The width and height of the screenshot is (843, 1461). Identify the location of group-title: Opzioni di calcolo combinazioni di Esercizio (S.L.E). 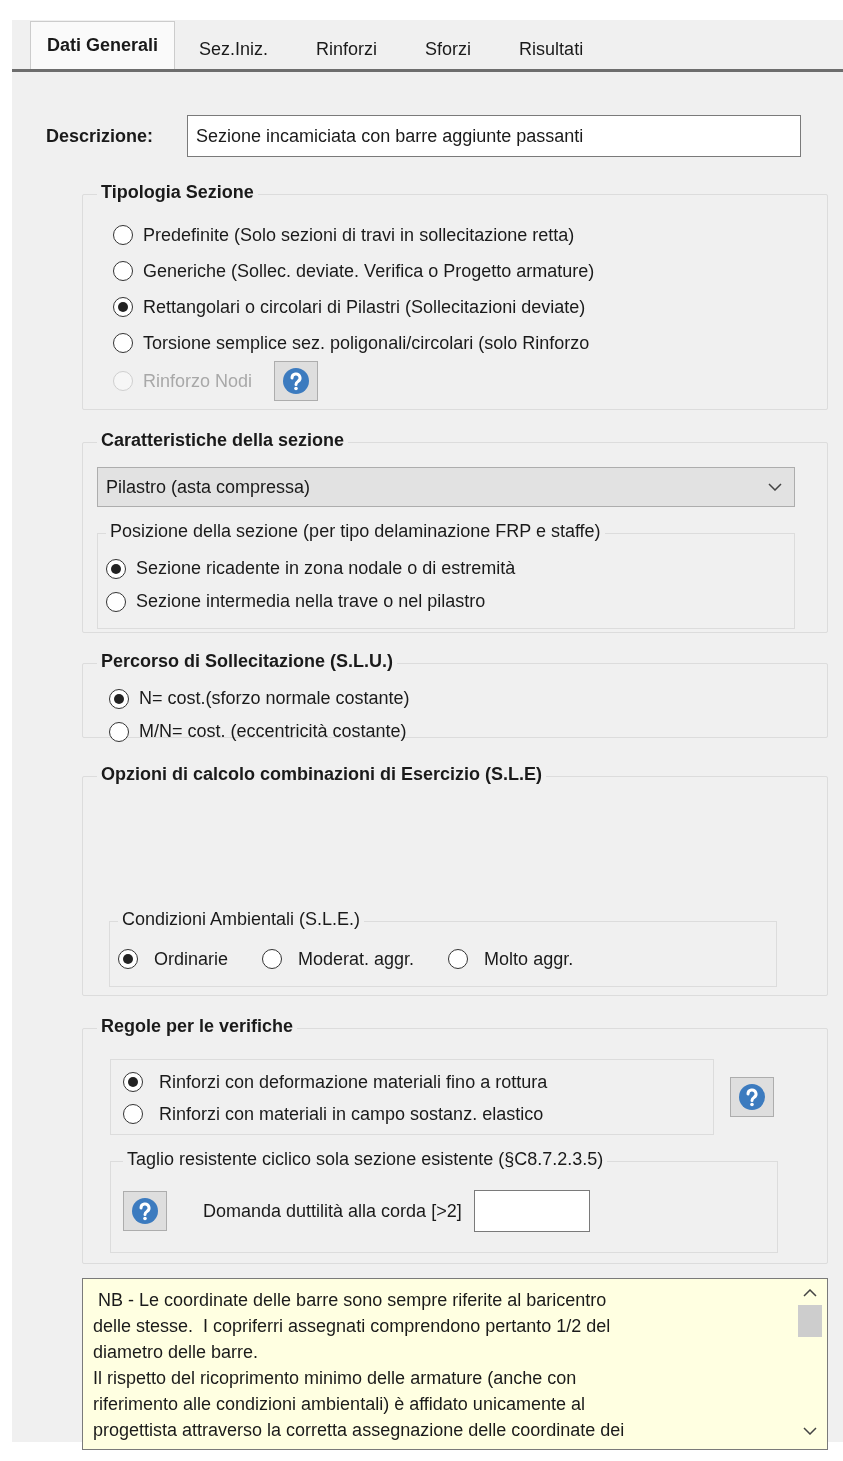
(322, 774).